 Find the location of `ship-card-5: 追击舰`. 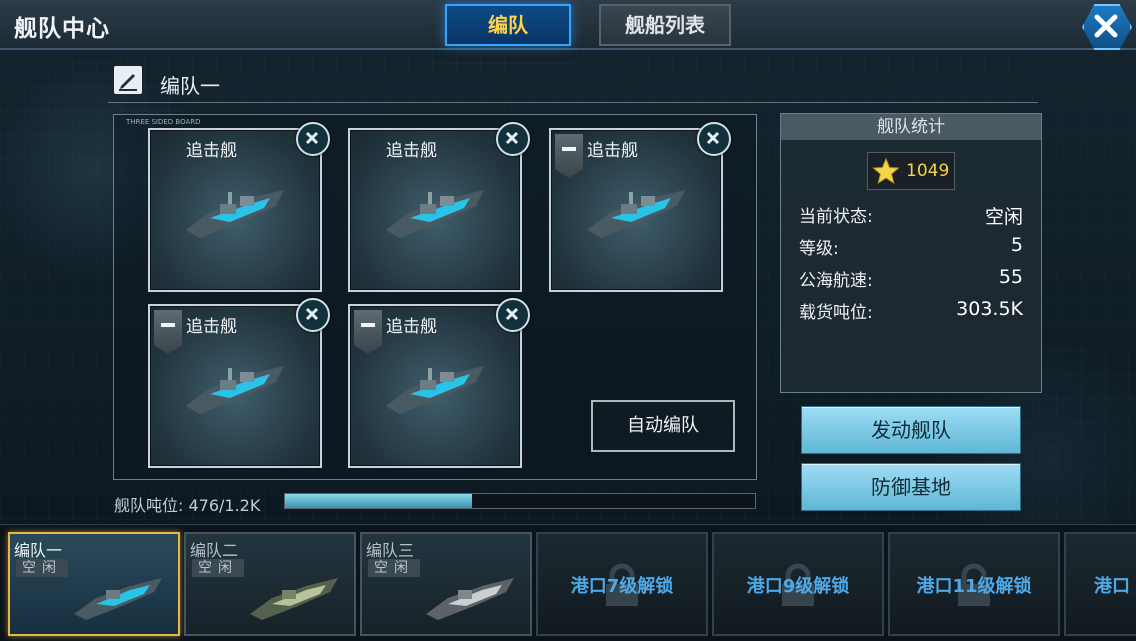

ship-card-5: 追击舰 is located at coordinates (439, 383).